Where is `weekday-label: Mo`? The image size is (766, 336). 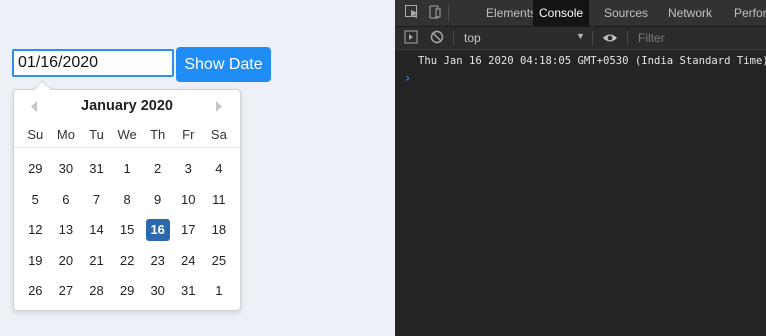
weekday-label: Mo is located at coordinates (65, 134).